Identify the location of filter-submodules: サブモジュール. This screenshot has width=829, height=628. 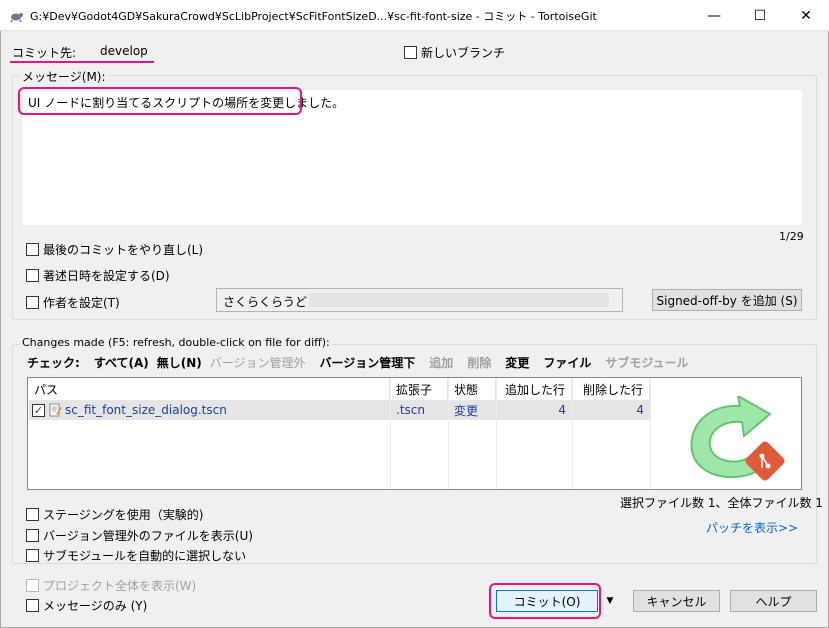
(646, 362).